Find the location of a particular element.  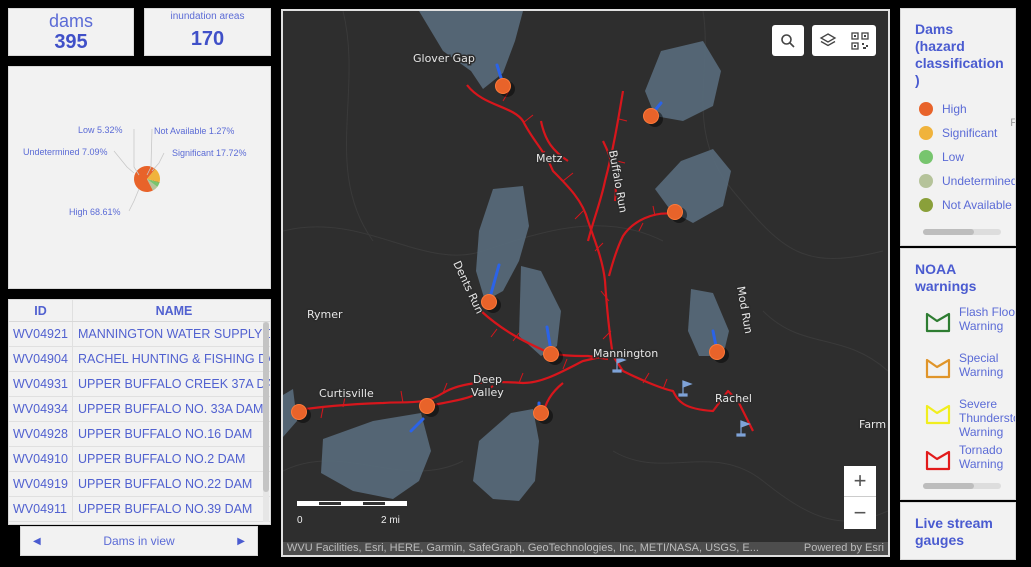

warning-line1: Tornado is located at coordinates (981, 450).